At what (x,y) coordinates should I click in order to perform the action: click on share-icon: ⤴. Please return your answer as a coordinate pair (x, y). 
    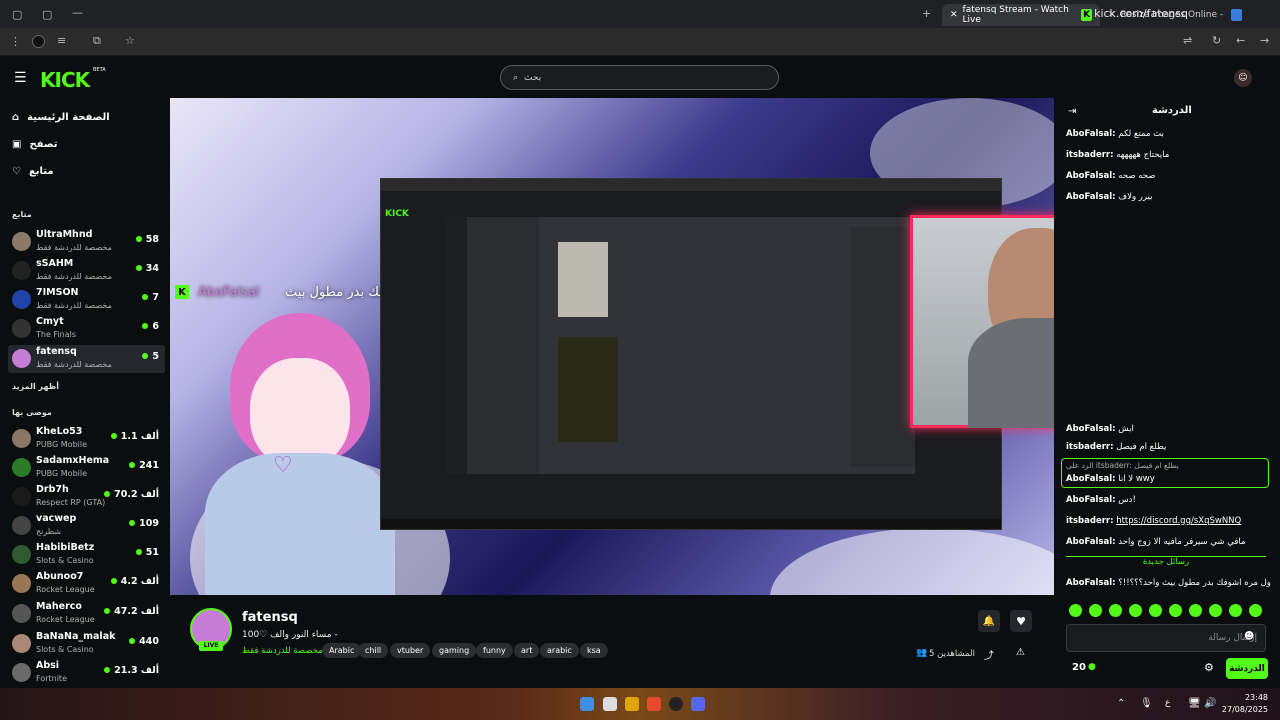
    Looking at the image, I should click on (989, 654).